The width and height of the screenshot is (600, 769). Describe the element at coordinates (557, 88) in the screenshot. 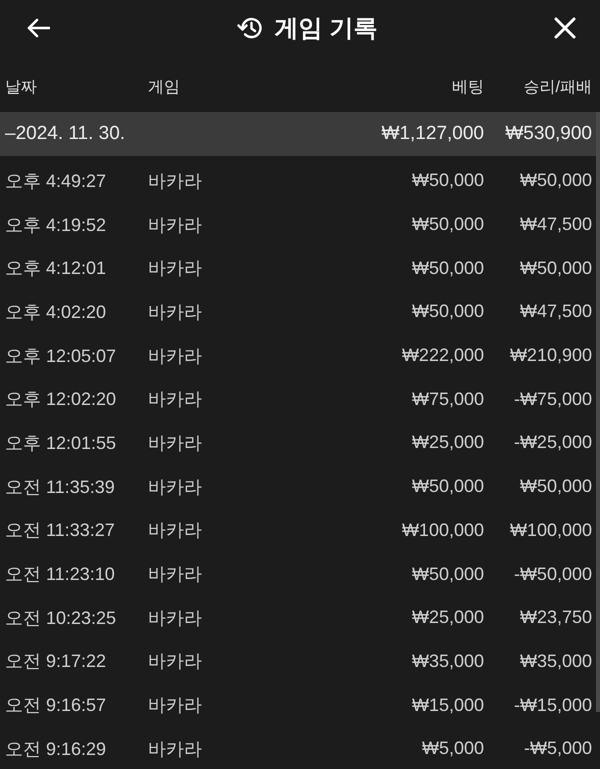

I see `column-header: 승리/패배` at that location.